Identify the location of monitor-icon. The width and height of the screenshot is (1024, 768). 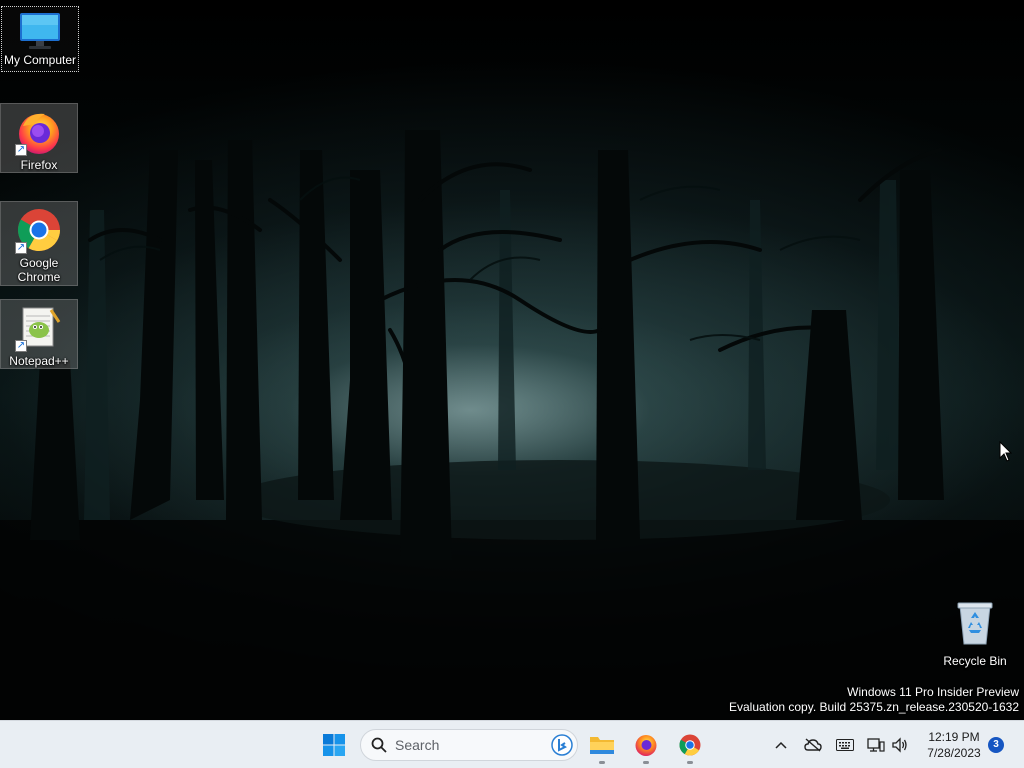
(40, 31).